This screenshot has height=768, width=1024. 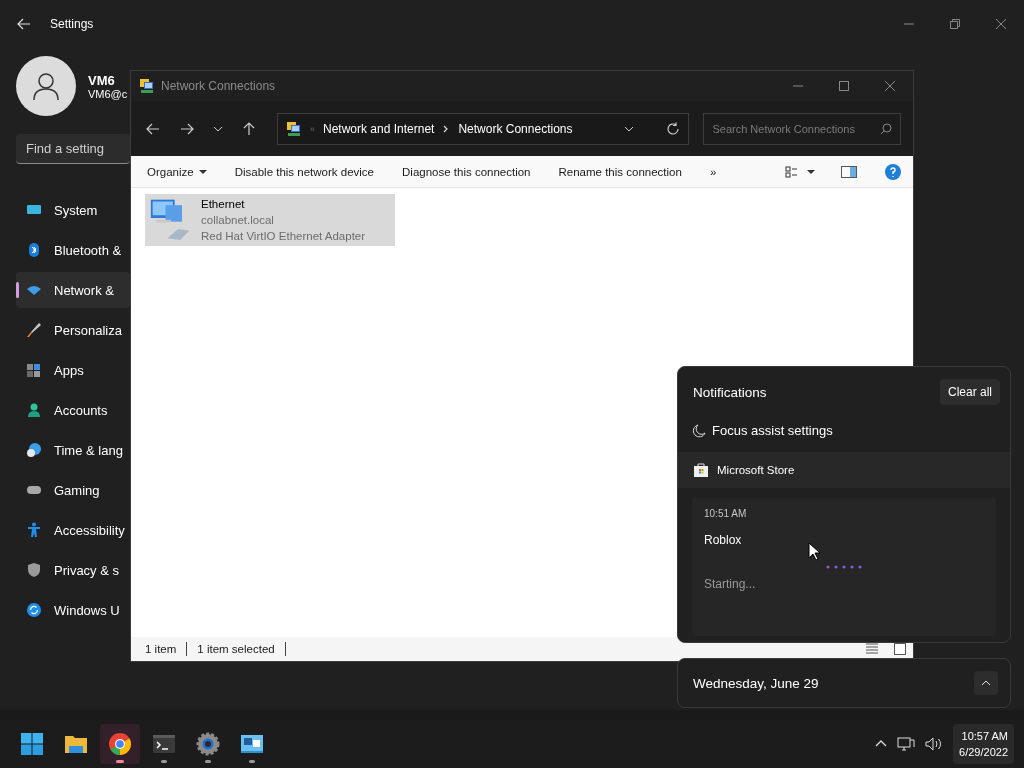 I want to click on search-field: Find a setting, so click(x=73, y=149).